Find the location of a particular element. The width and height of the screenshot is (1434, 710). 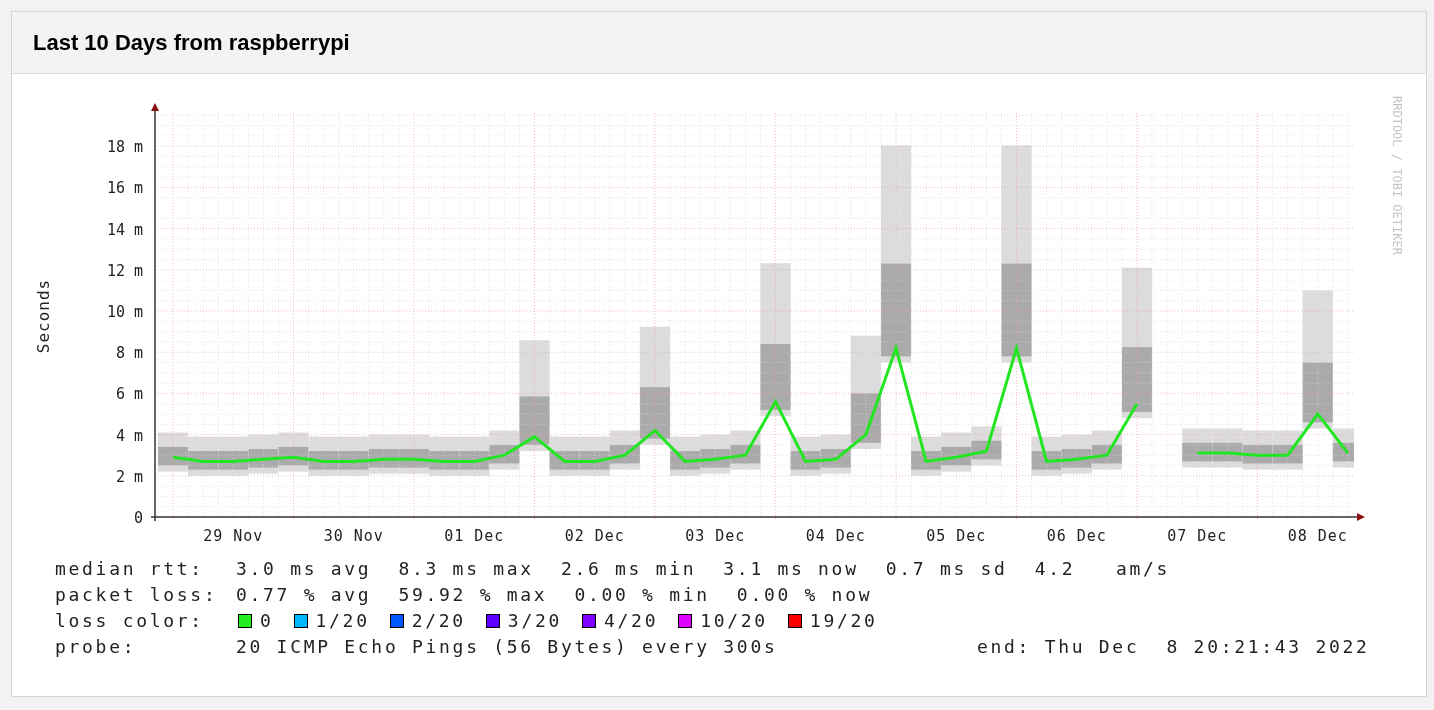

x-tick-label: 08 Dec is located at coordinates (1317, 536).